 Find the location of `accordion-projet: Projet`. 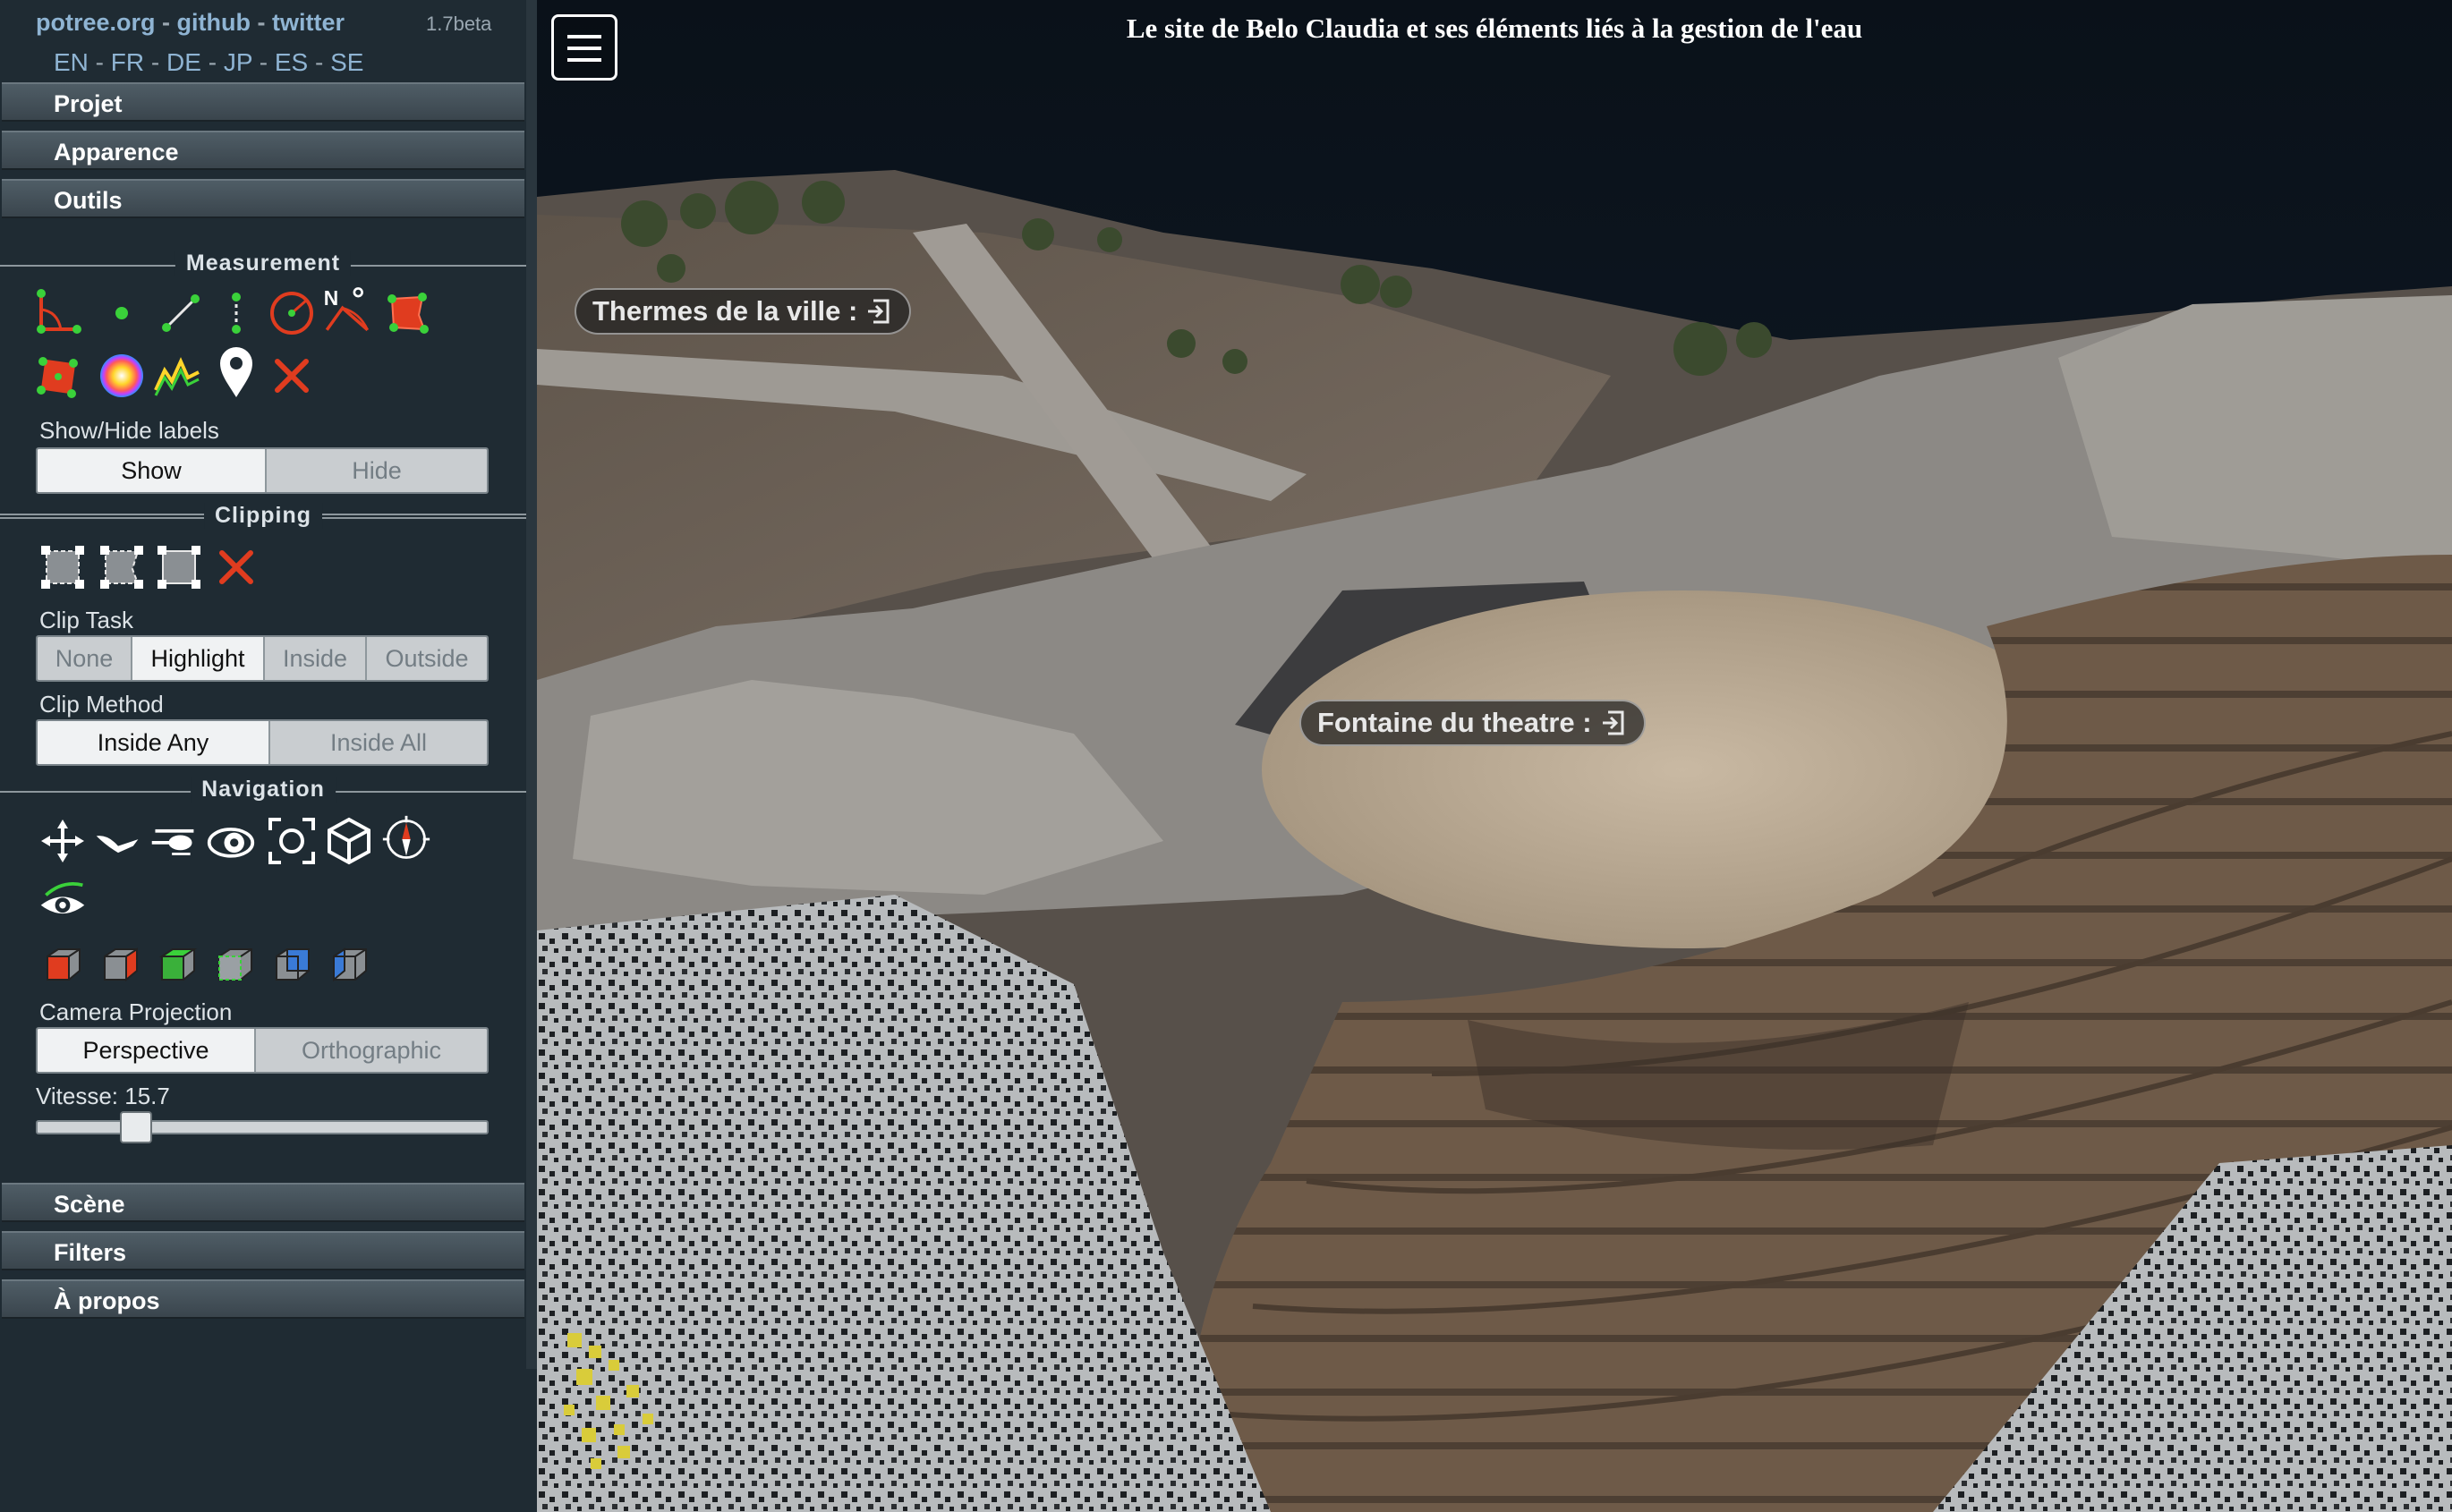

accordion-projet: Projet is located at coordinates (263, 102).